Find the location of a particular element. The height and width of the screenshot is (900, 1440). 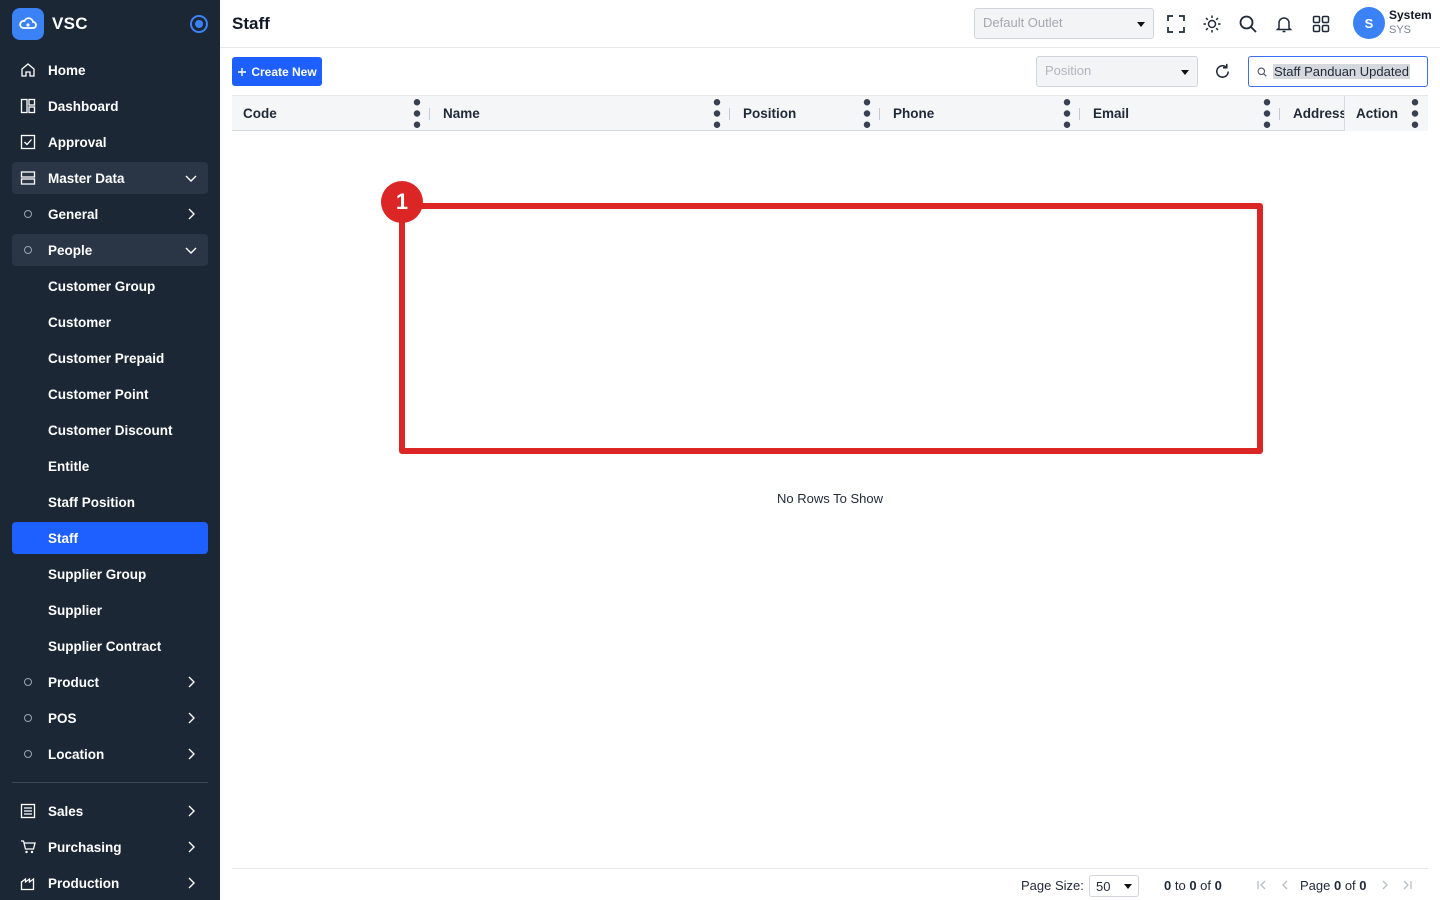

apps-grid-icon is located at coordinates (1321, 24).